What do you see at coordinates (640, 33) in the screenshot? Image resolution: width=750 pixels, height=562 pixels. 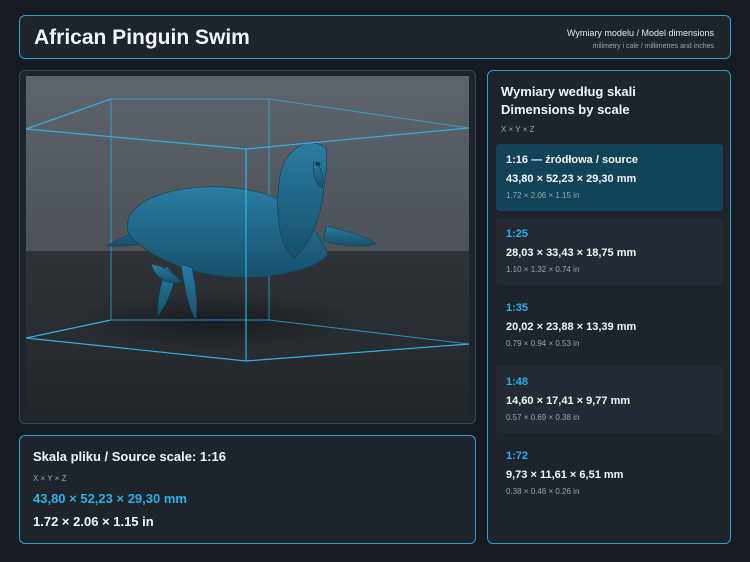 I see `header-subtitle: Wymiary modelu / Model dimensions` at bounding box center [640, 33].